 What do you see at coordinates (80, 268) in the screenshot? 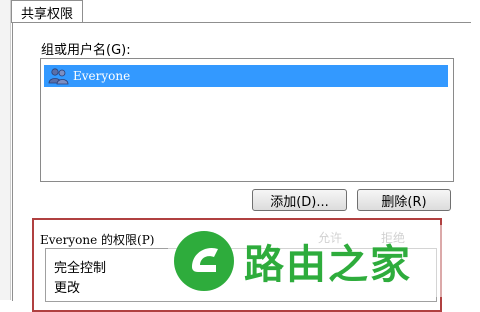
I see `permission-row-full-control: 完全控制` at bounding box center [80, 268].